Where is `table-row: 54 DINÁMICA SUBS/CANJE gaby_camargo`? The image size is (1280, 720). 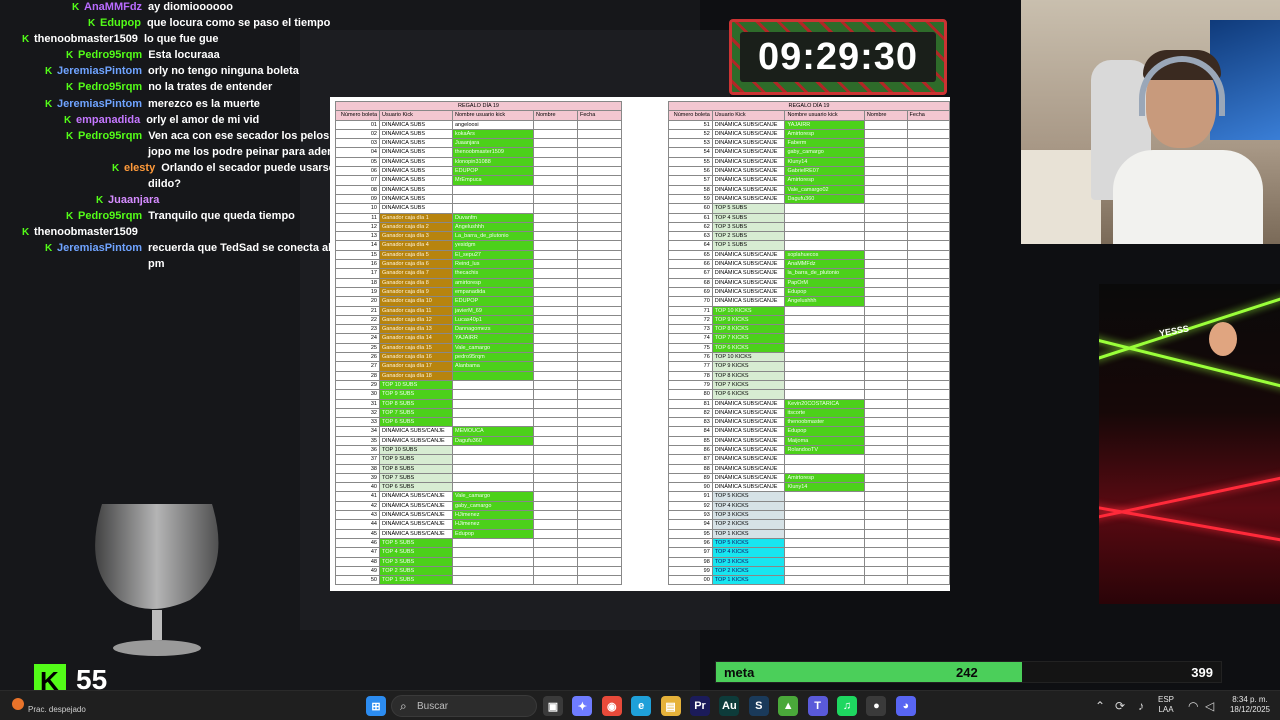
table-row: 54 DINÁMICA SUBS/CANJE gaby_camargo is located at coordinates (809, 152).